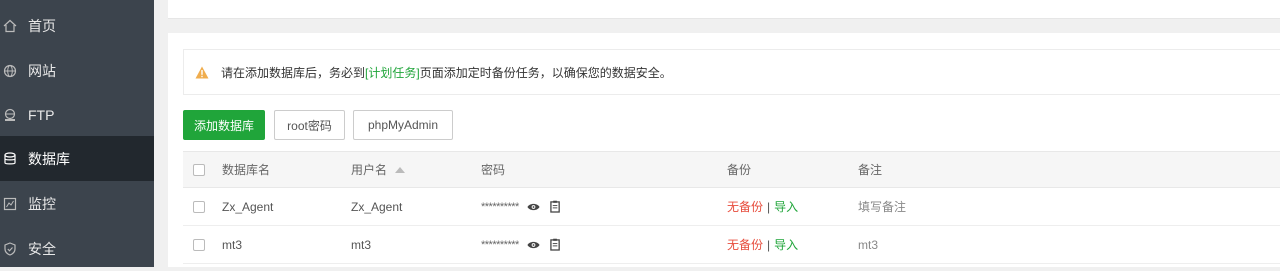 This screenshot has width=1280, height=271. Describe the element at coordinates (224, 125) in the screenshot. I see `add-database-button: 添加数据库` at that location.